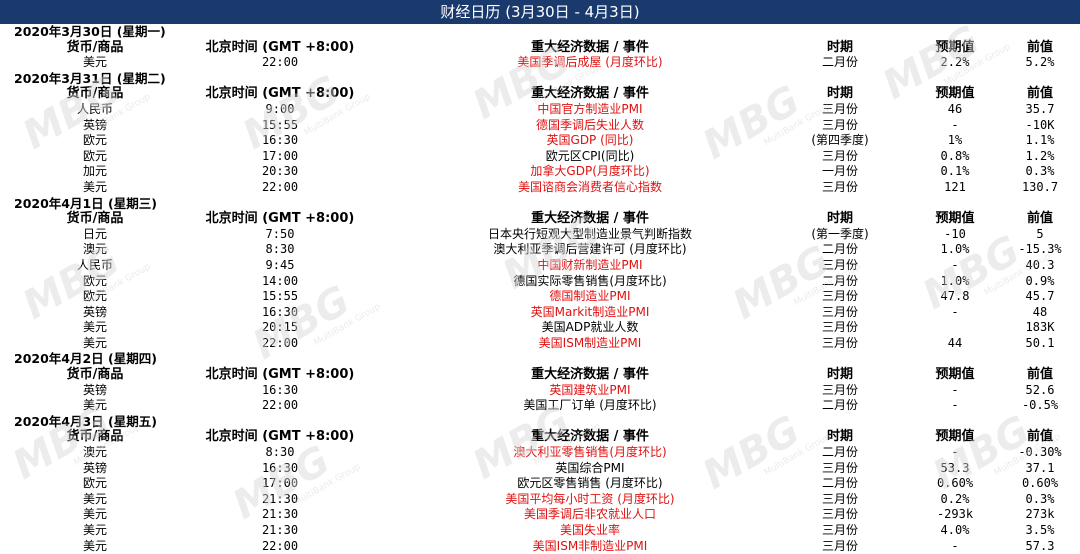  I want to click on cell-previous: 1.2%, so click(1040, 155).